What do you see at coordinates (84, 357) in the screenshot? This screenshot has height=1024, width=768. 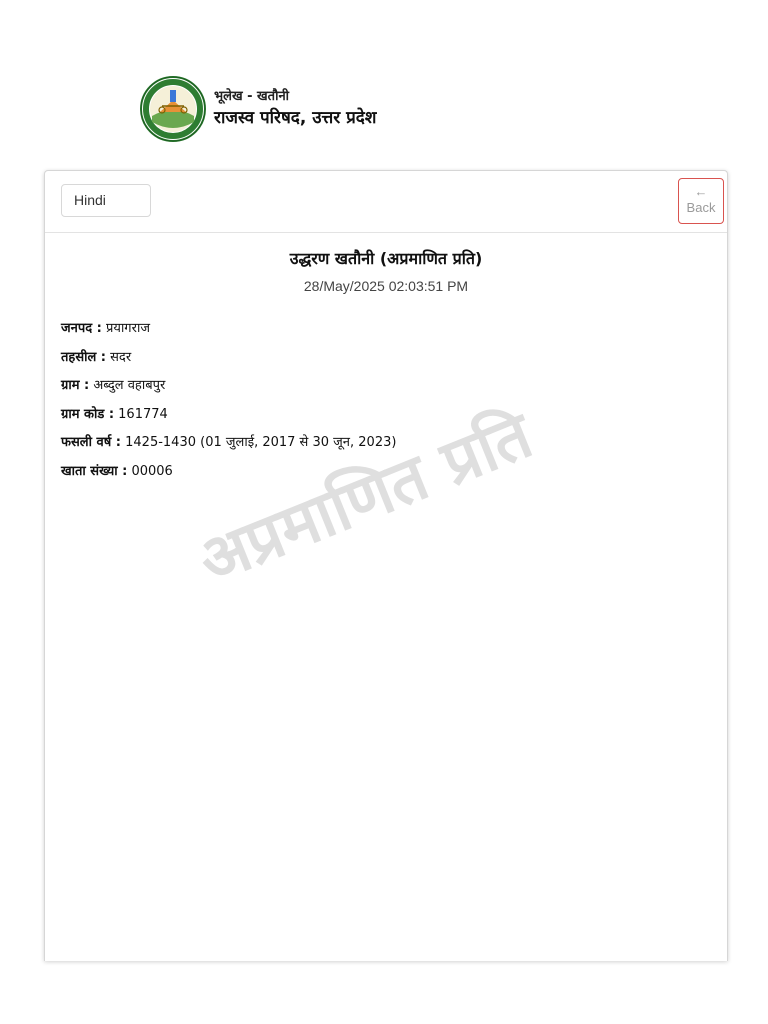 I see `detail-label: तहसील :` at bounding box center [84, 357].